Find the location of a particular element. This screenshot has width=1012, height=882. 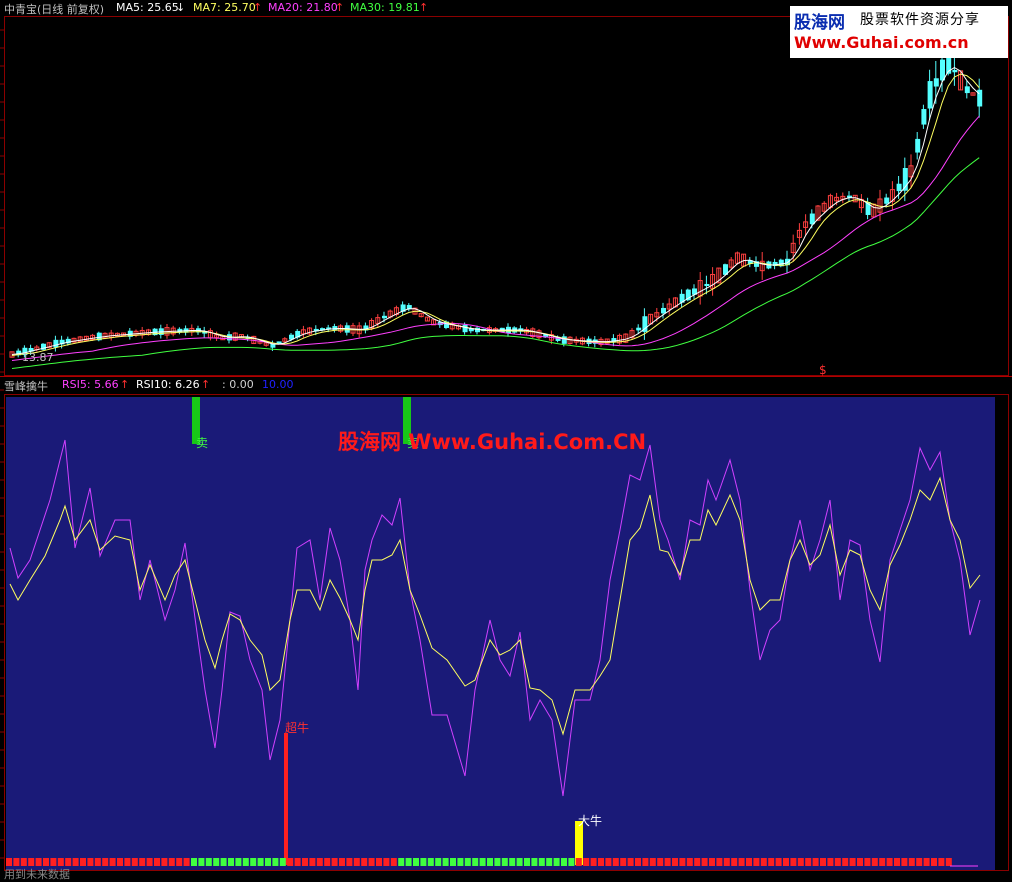

ma7-value: MA7: 25.70 is located at coordinates (224, 7).